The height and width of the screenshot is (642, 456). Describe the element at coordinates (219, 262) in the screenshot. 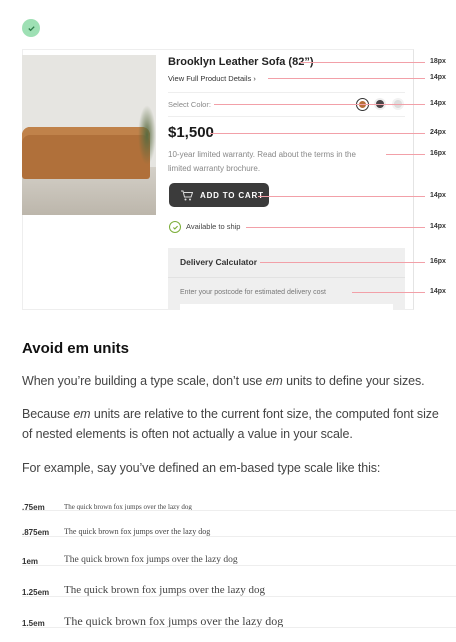

I see `delivery-title: Delivery Calculator` at that location.